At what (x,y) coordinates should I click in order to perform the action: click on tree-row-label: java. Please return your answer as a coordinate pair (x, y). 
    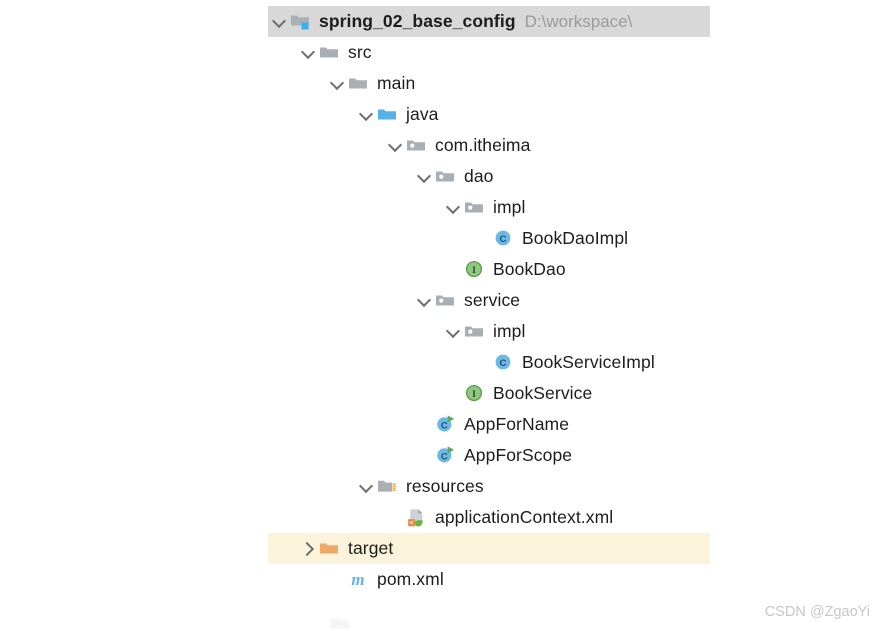
    Looking at the image, I should click on (422, 114).